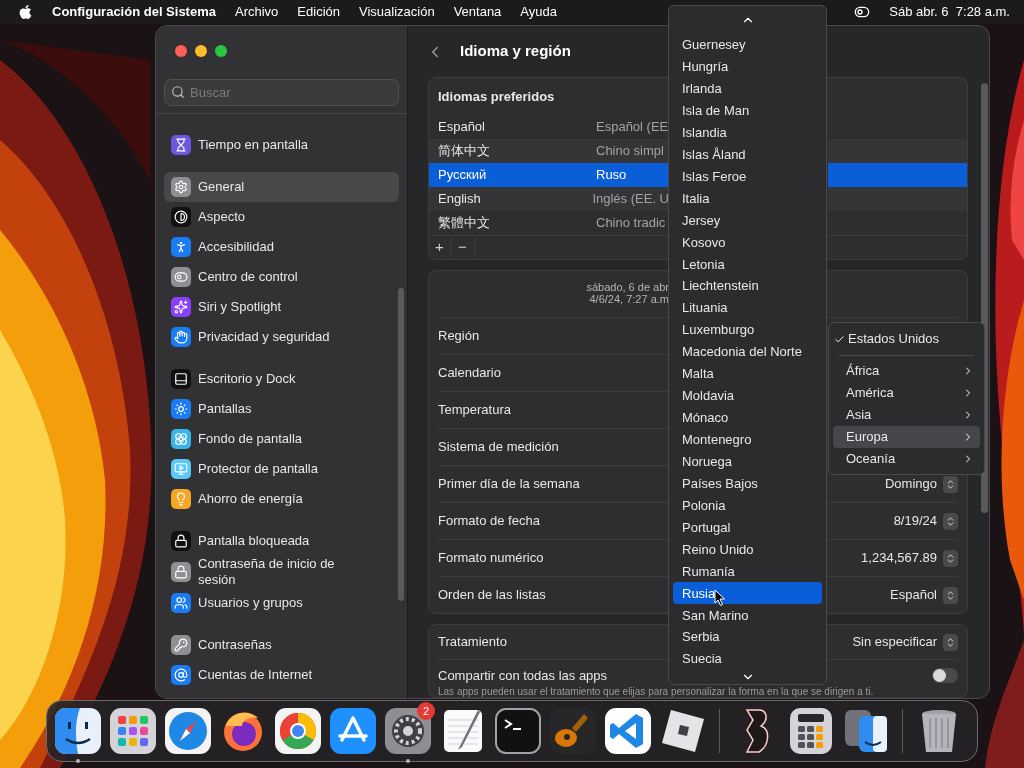 Image resolution: width=1024 pixels, height=768 pixels. What do you see at coordinates (747, 615) in the screenshot?
I see `menu-item: San Marino` at bounding box center [747, 615].